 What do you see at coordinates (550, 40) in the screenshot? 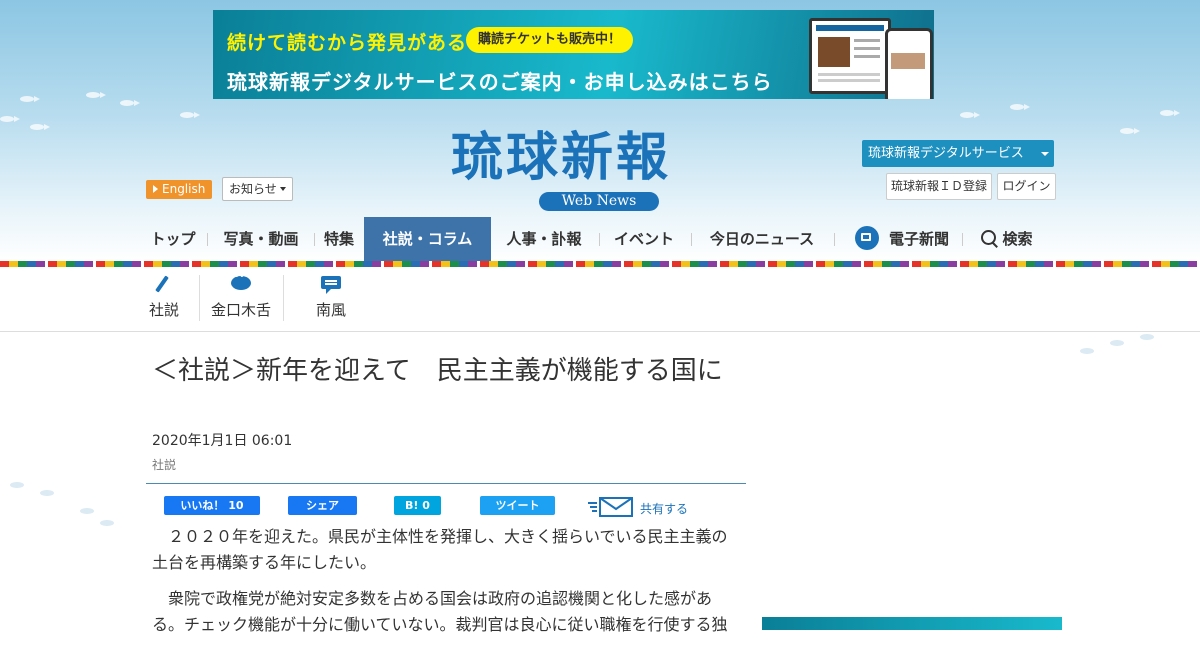
I see `banner-pill: 購読チケットも販売中！` at bounding box center [550, 40].